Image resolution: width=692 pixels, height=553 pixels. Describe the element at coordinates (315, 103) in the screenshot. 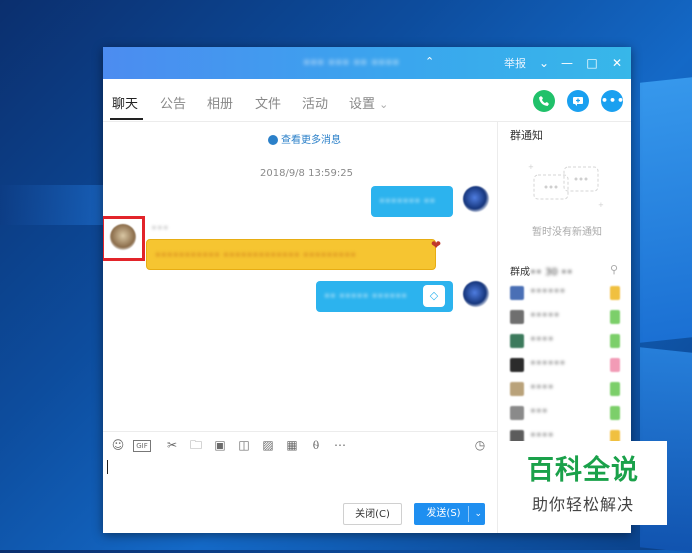

I see `tab-activity: 活动` at that location.